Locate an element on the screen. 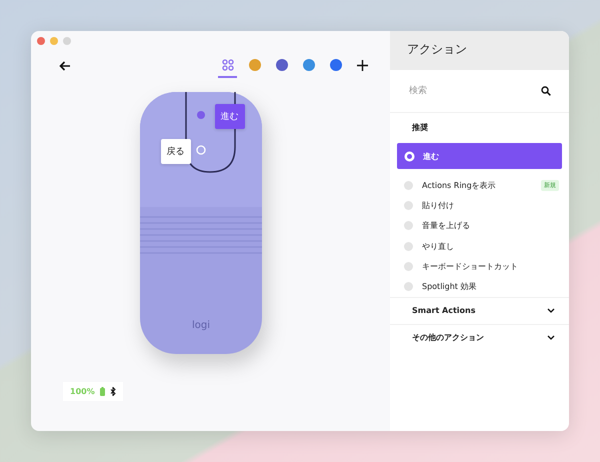 The height and width of the screenshot is (462, 600). action-item: 進む is located at coordinates (479, 156).